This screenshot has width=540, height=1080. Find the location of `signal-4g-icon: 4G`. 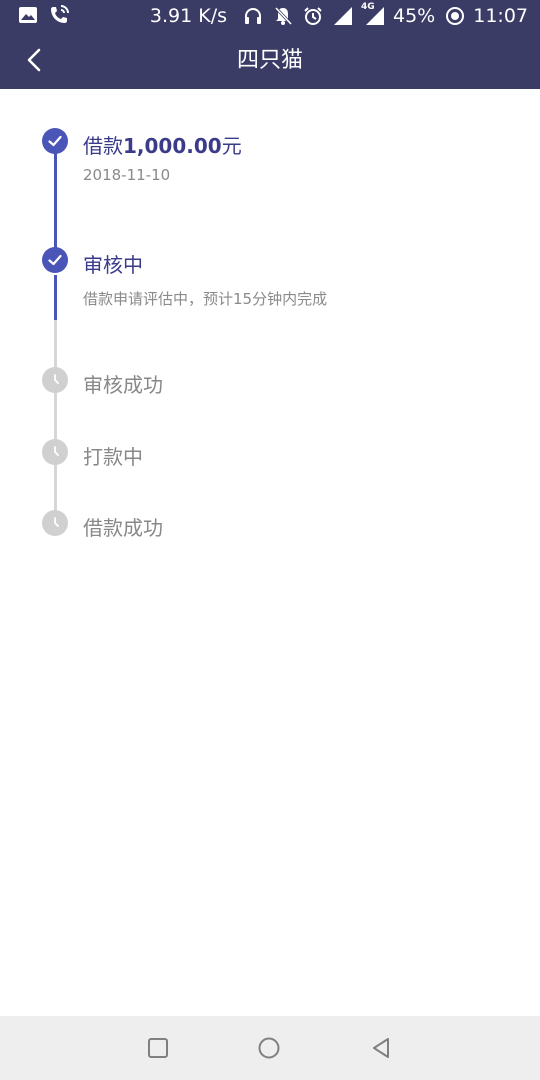

signal-4g-icon: 4G is located at coordinates (373, 14).